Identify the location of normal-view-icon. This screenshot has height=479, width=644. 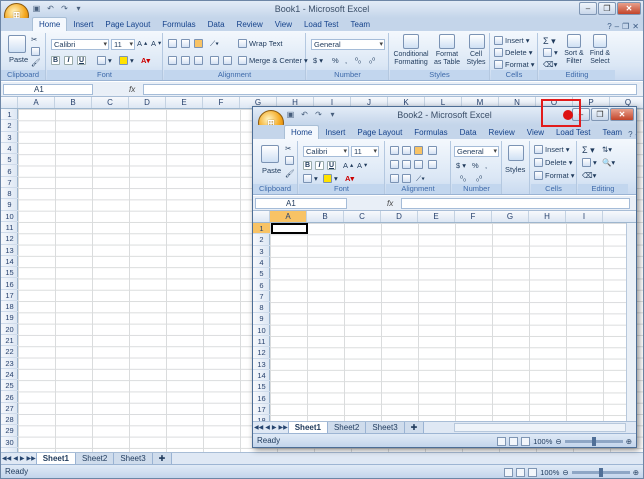
(502, 441).